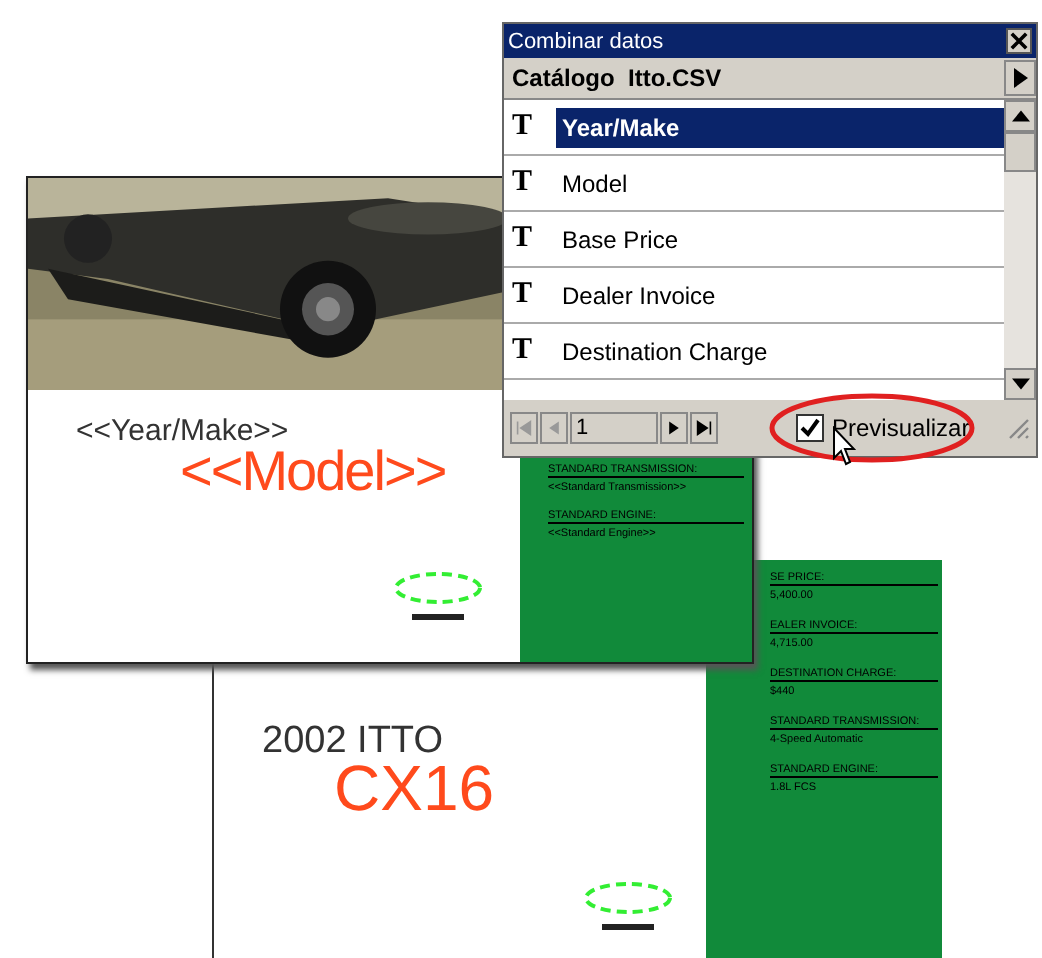 This screenshot has width=1042, height=958. What do you see at coordinates (1018, 428) in the screenshot?
I see `resize-grip-icon` at bounding box center [1018, 428].